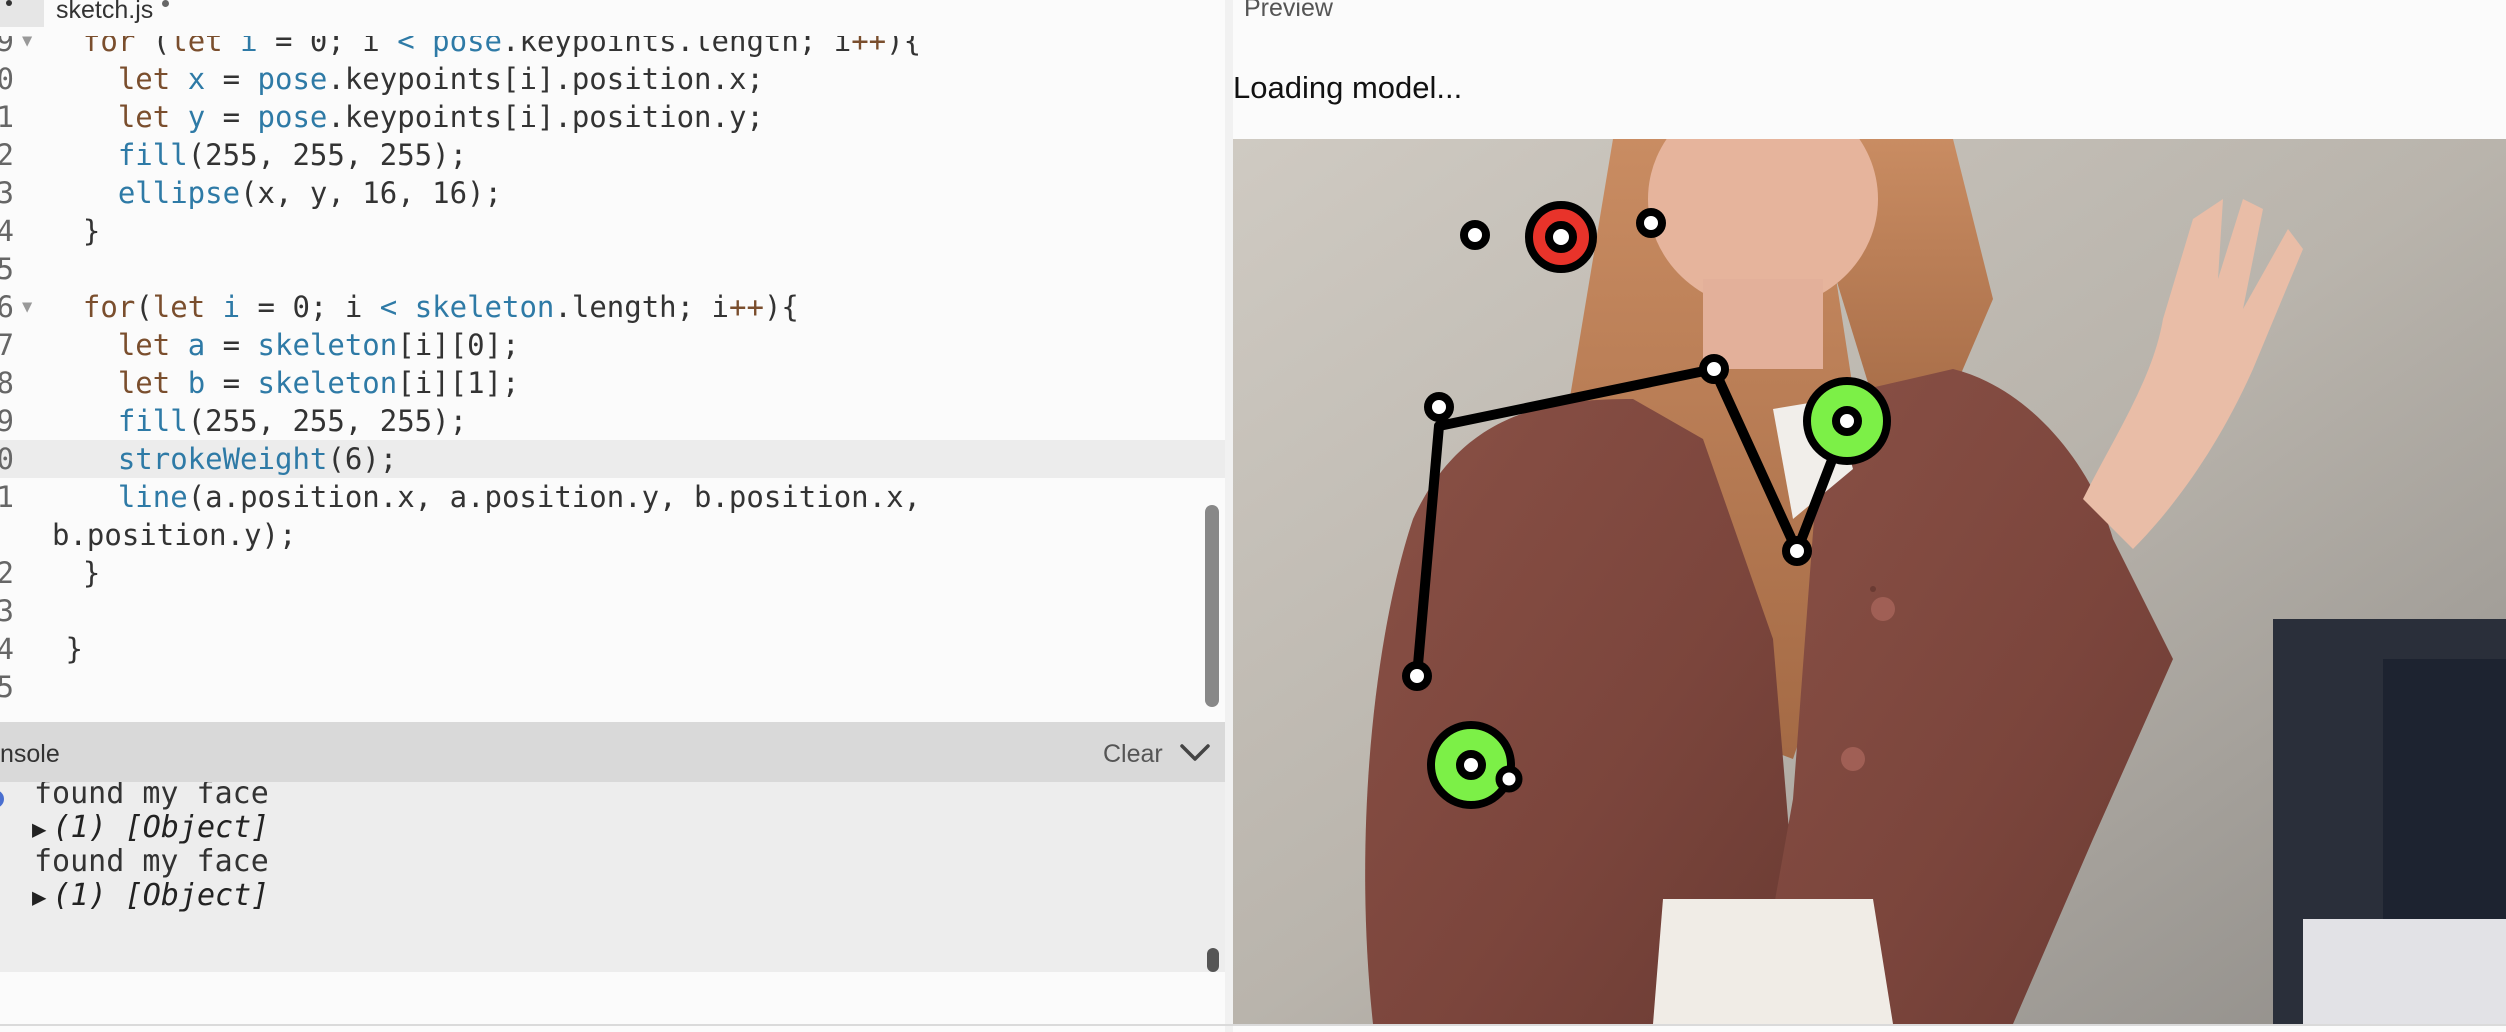 Image resolution: width=2506 pixels, height=1032 pixels. I want to click on code-token: a, so click(188, 345).